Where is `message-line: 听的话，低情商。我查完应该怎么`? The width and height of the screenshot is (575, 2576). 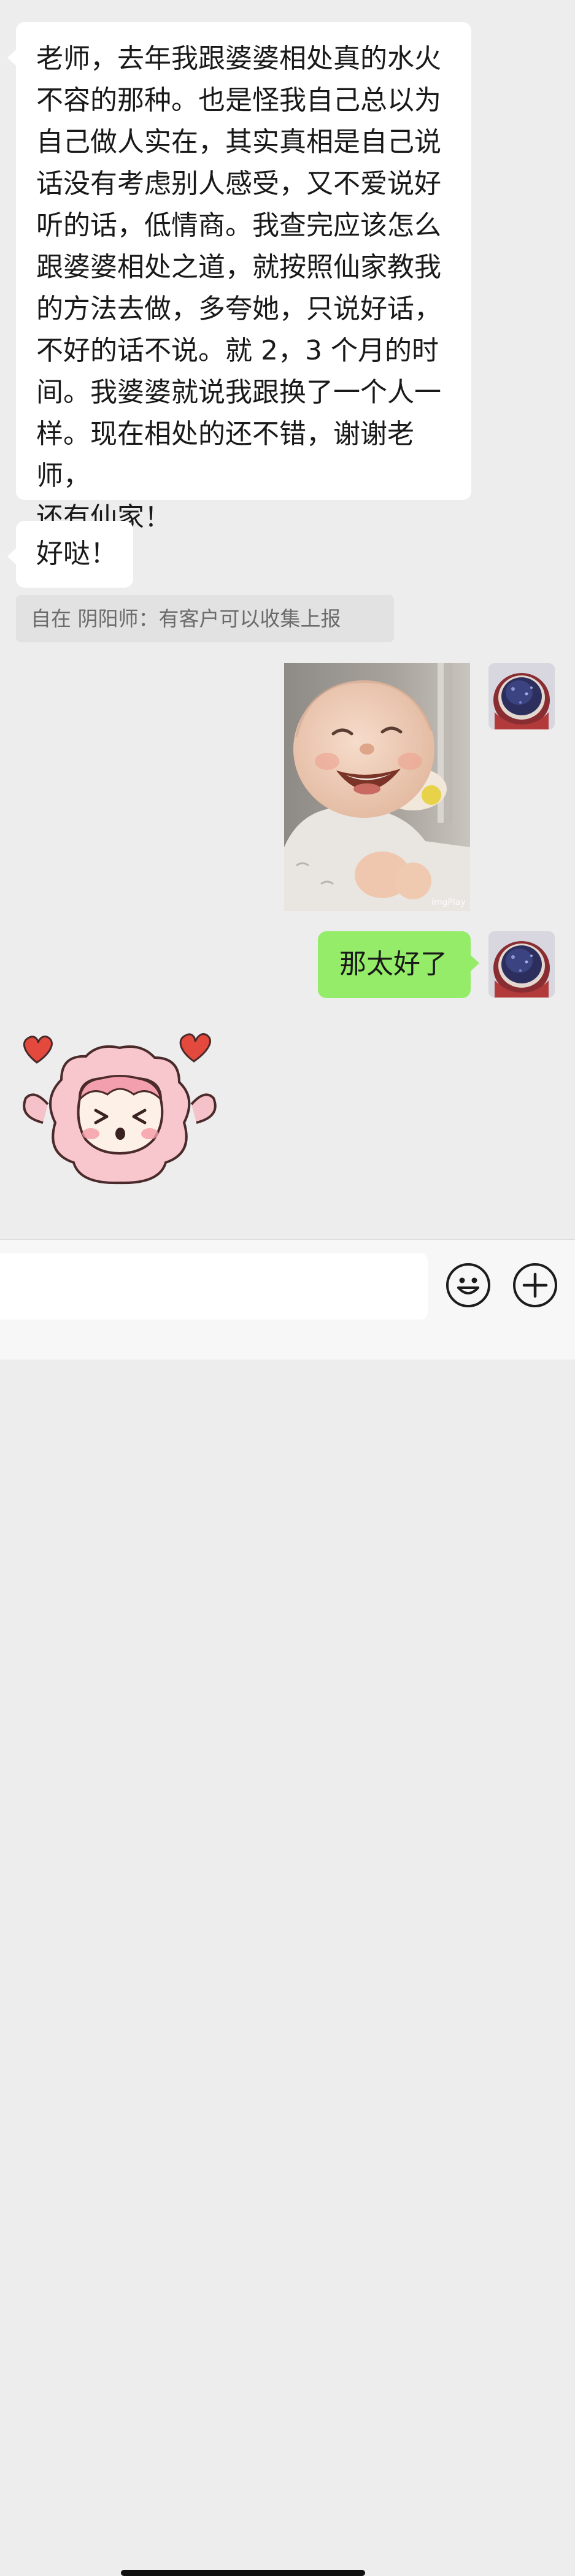
message-line: 听的话，低情商。我查完应该怎么 is located at coordinates (238, 226).